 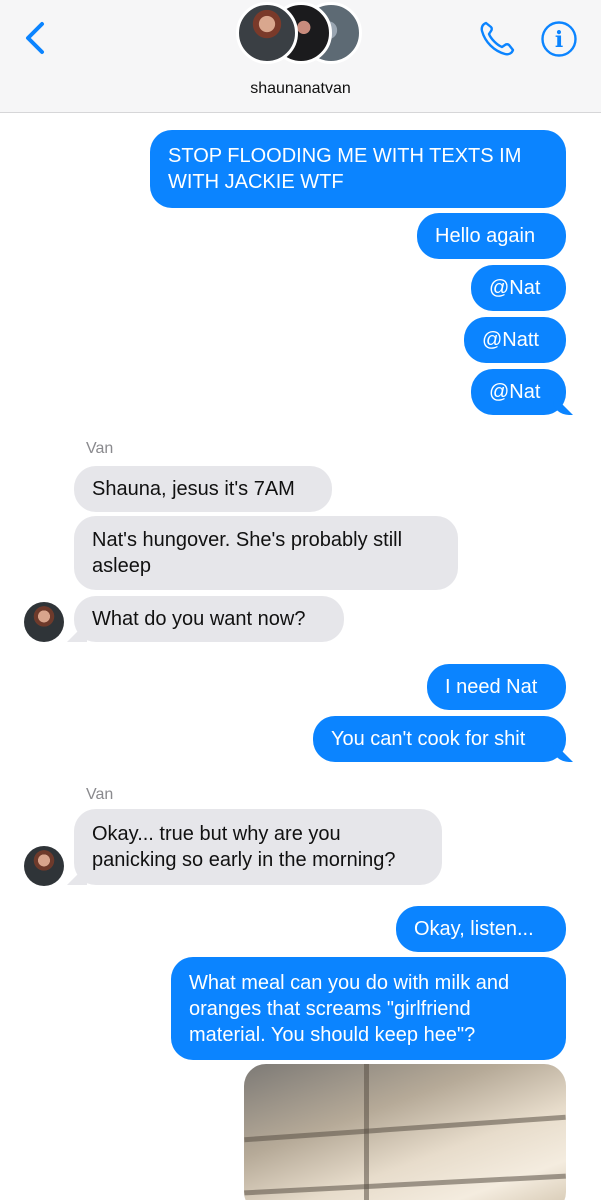 What do you see at coordinates (332, 1034) in the screenshot?
I see `message-text: material. You should keep hee"?` at bounding box center [332, 1034].